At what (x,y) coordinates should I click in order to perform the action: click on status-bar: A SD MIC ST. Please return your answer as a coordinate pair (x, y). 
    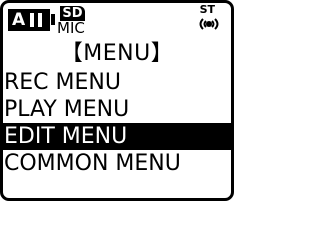
    Looking at the image, I should click on (117, 23).